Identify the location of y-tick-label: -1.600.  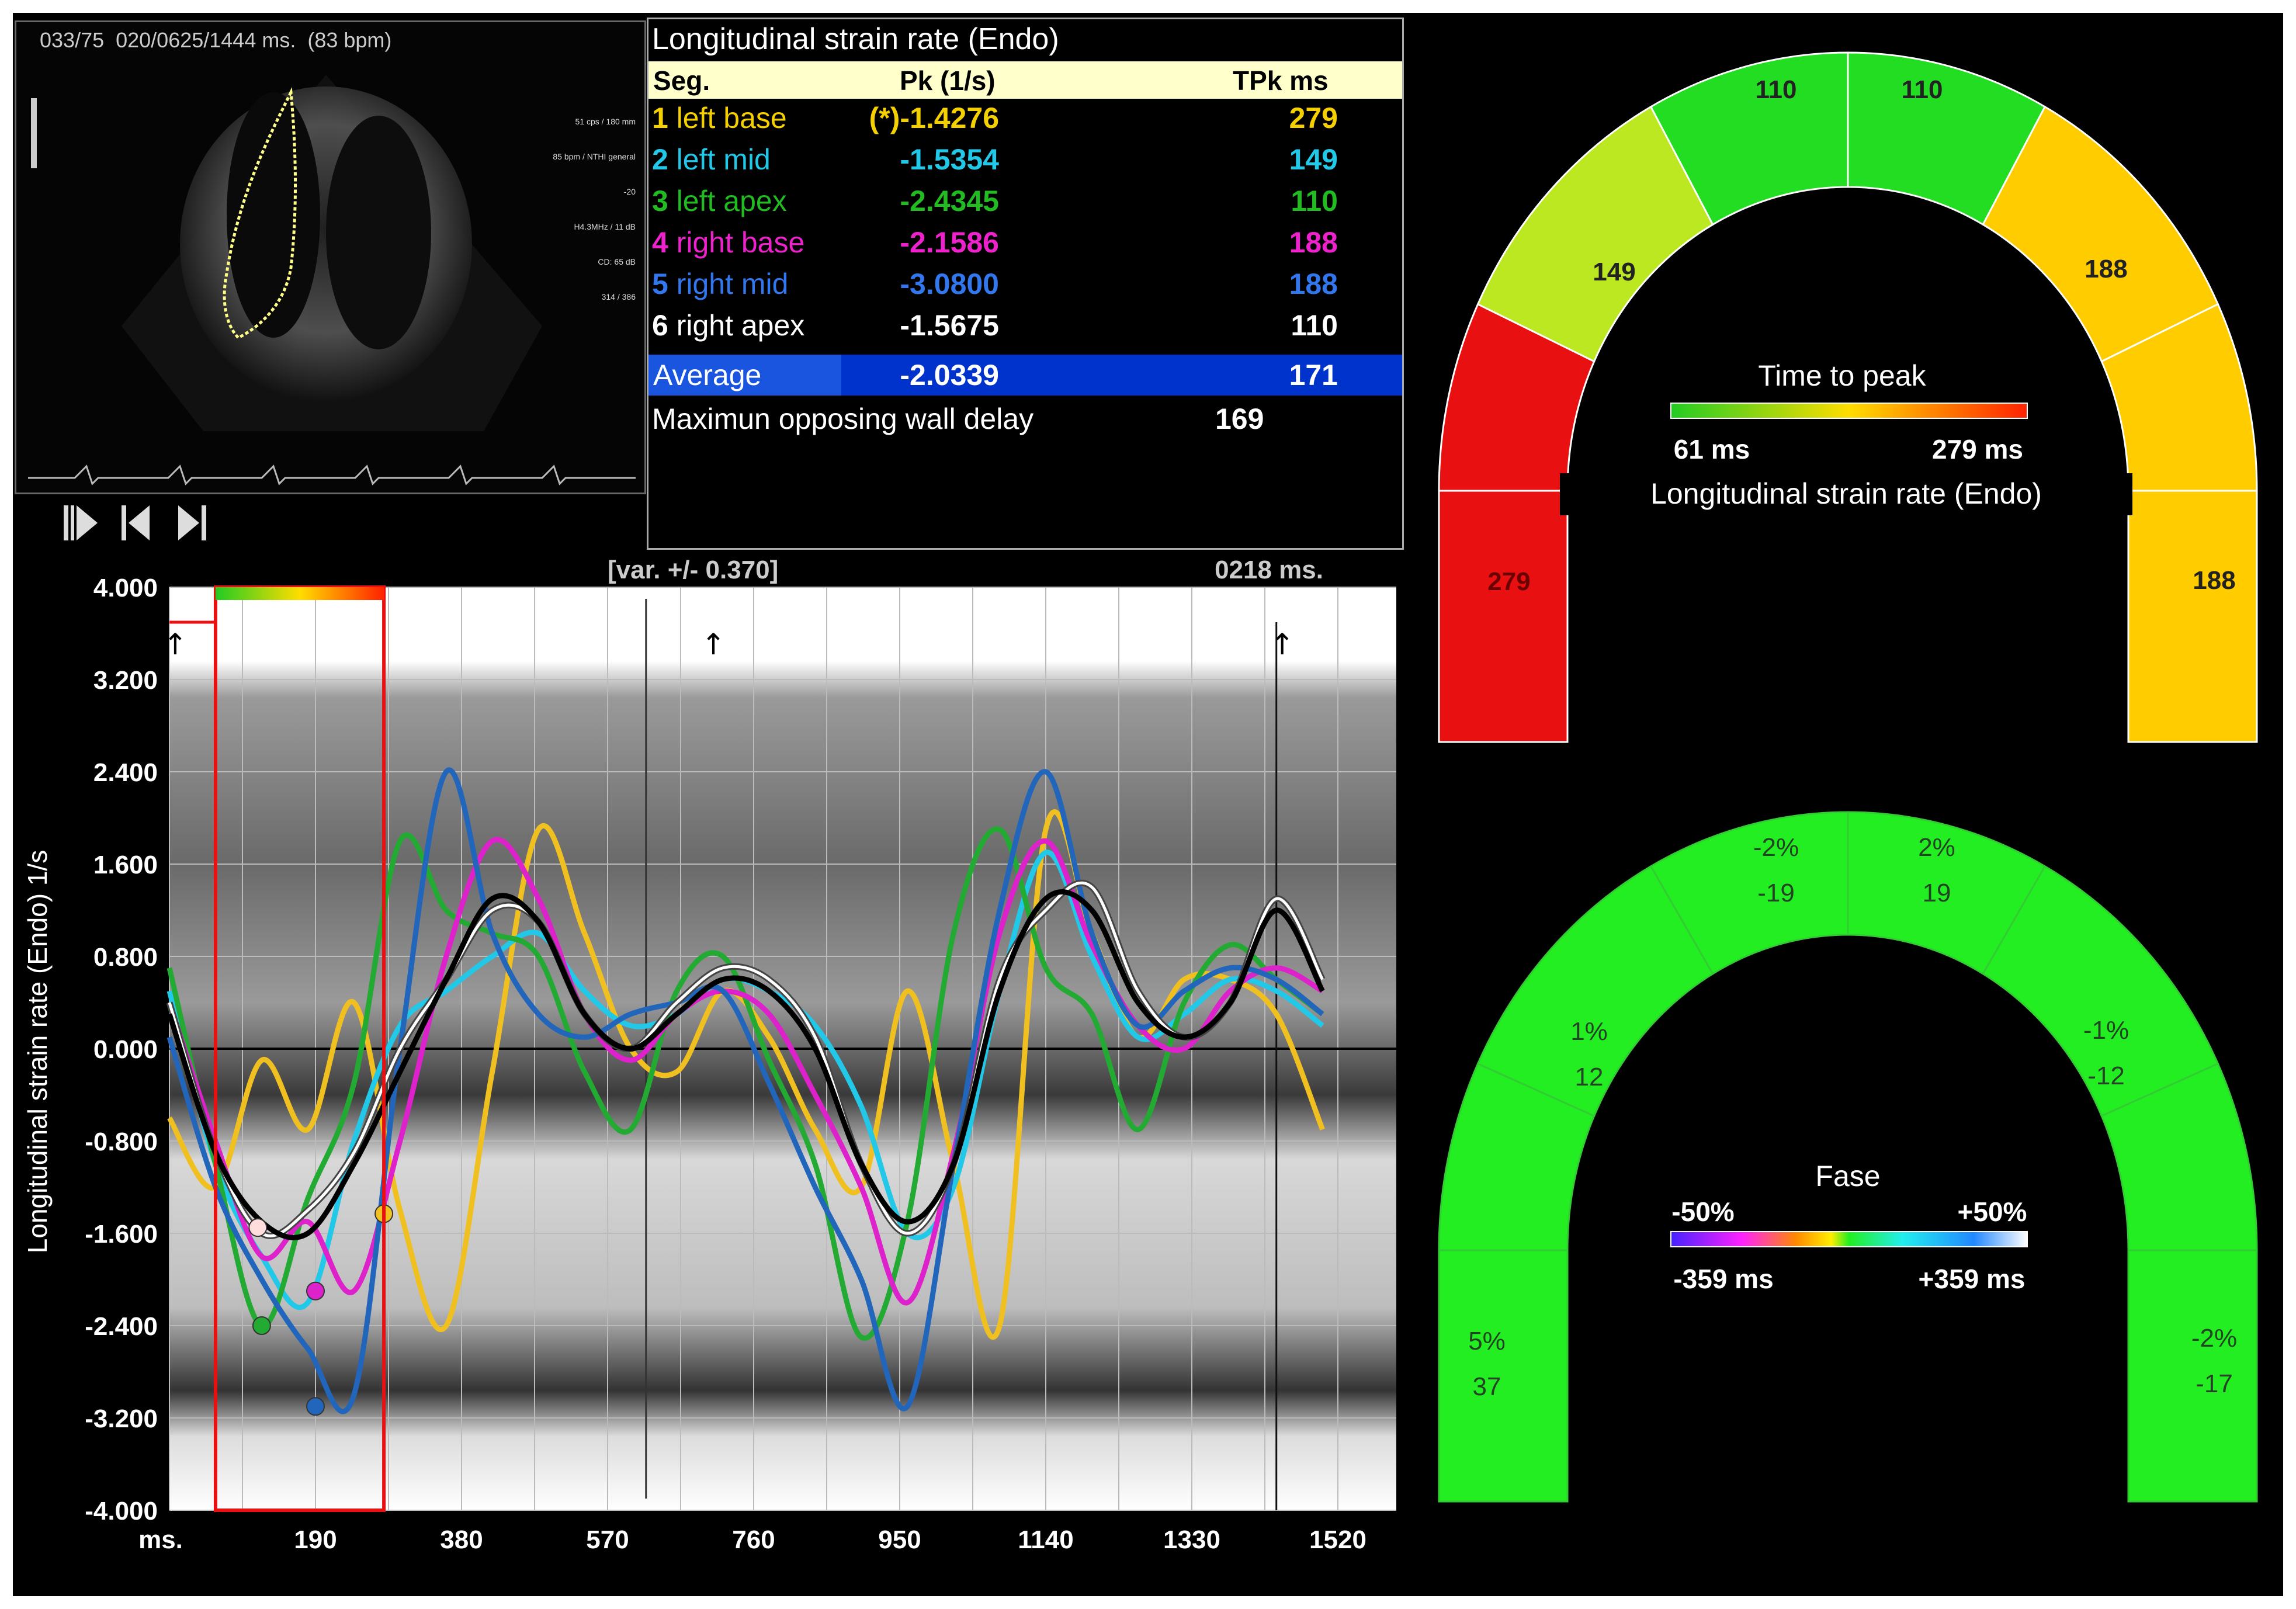
(121, 1234).